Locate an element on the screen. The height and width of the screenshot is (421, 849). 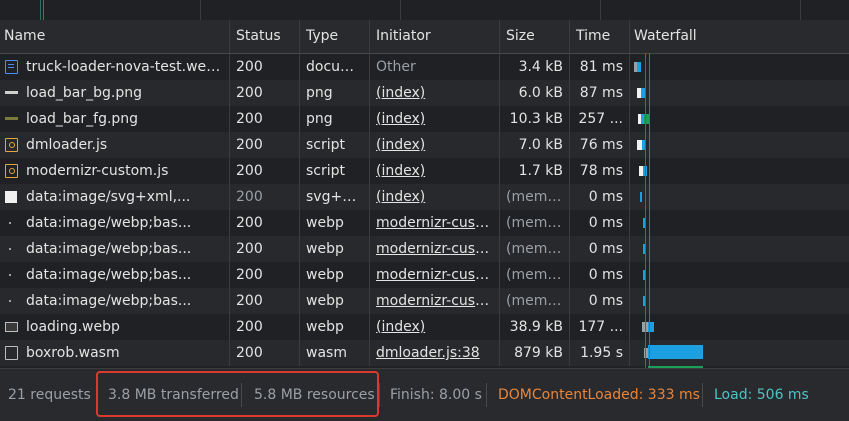
request-type: wasm is located at coordinates (335, 353).